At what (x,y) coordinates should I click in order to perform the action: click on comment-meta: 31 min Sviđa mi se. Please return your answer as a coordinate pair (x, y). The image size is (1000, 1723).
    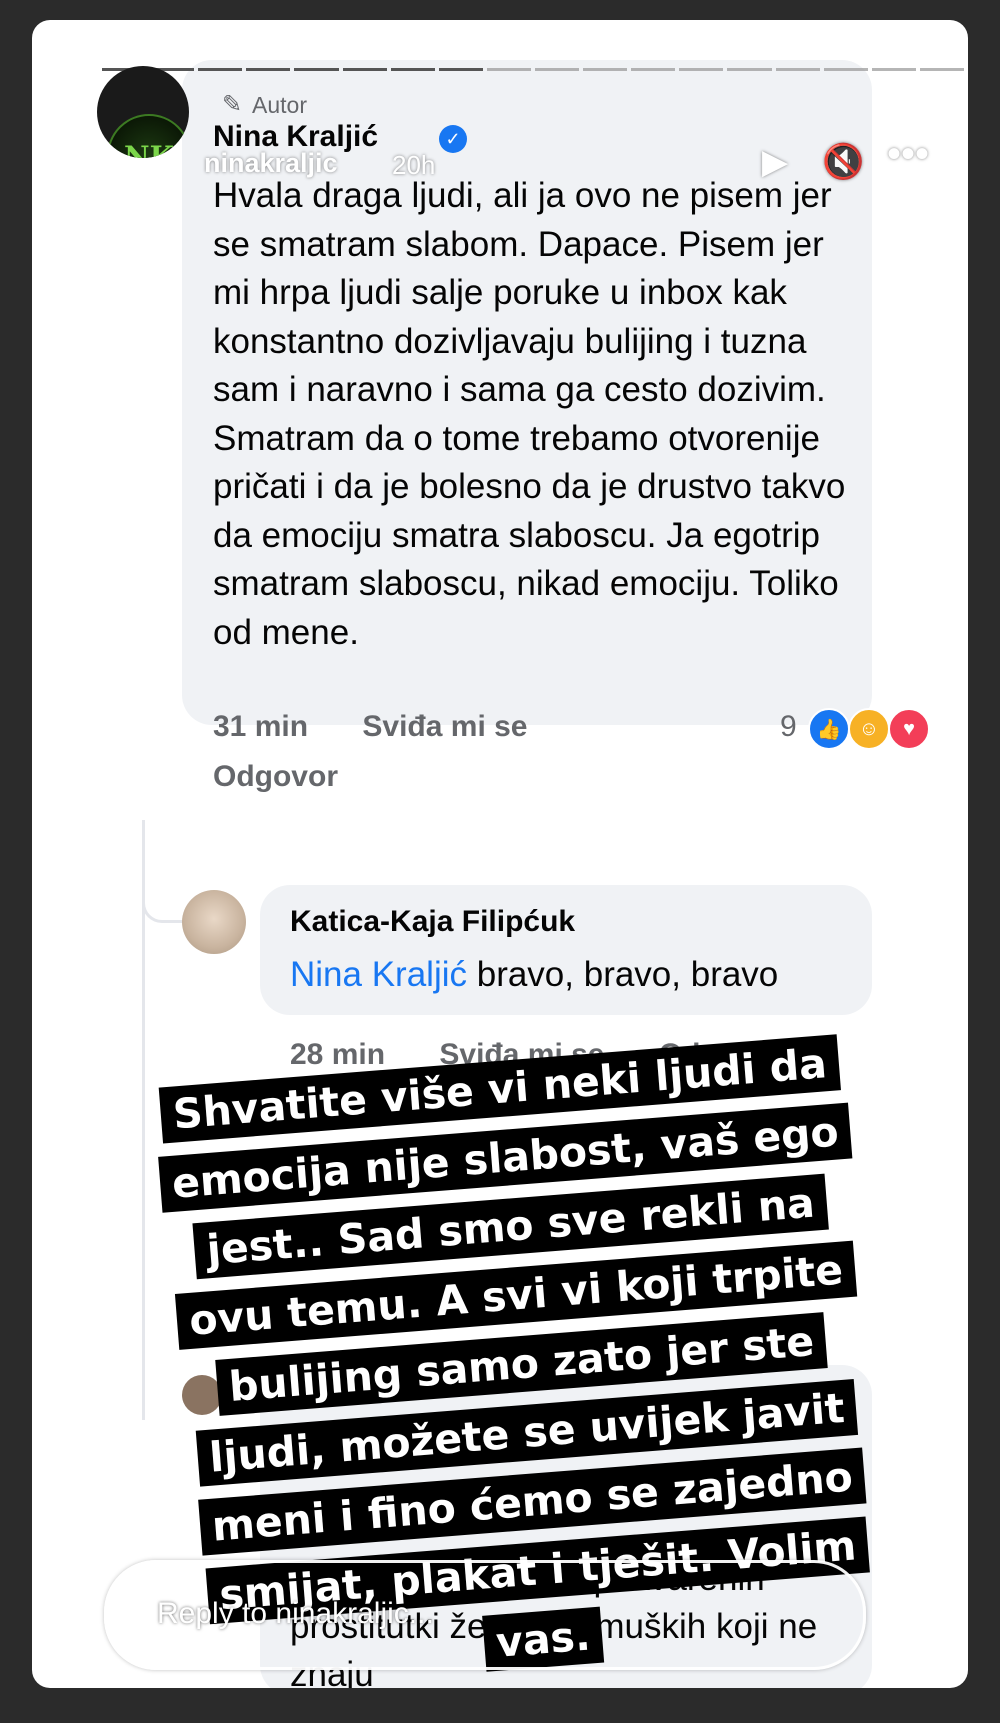
    Looking at the image, I should click on (370, 727).